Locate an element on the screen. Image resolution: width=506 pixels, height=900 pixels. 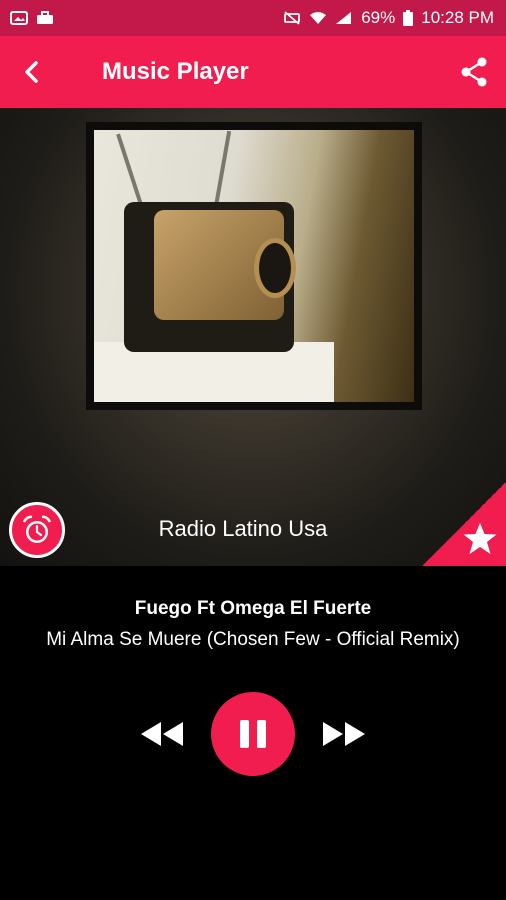
rewind-icon is located at coordinates (162, 734).